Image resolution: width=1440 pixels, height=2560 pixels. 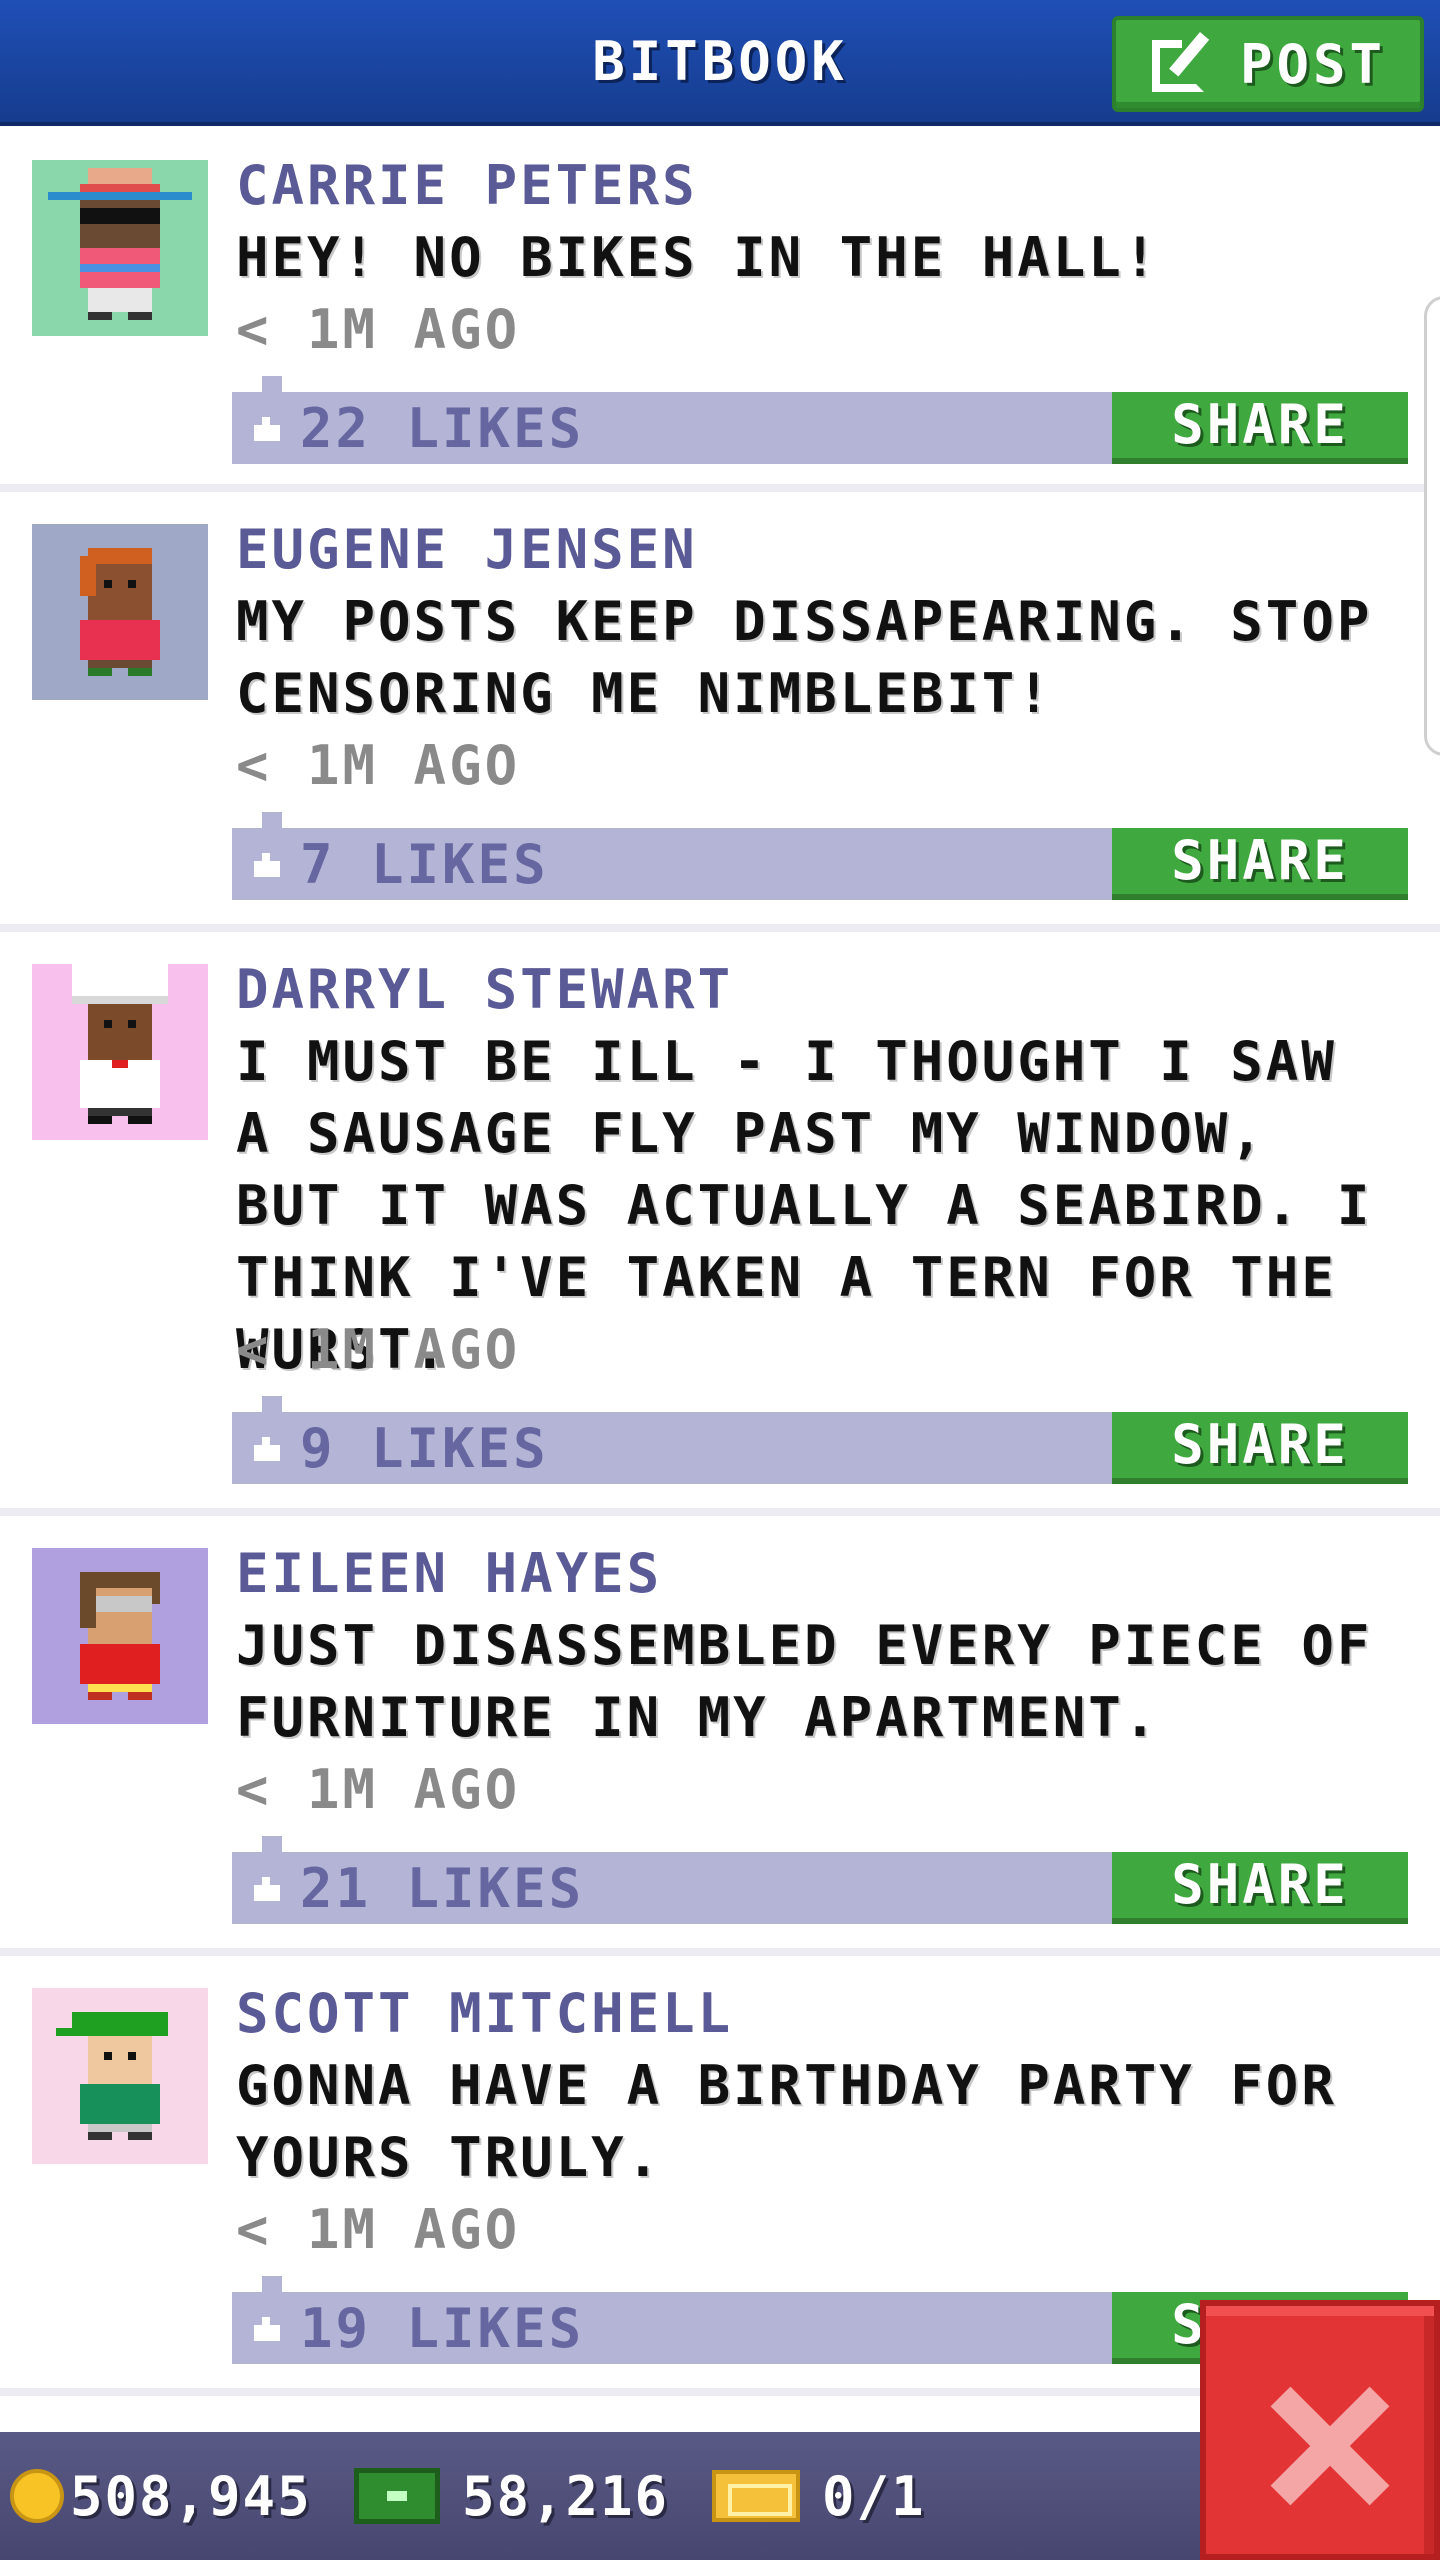 I want to click on ticket-icon, so click(x=756, y=2496).